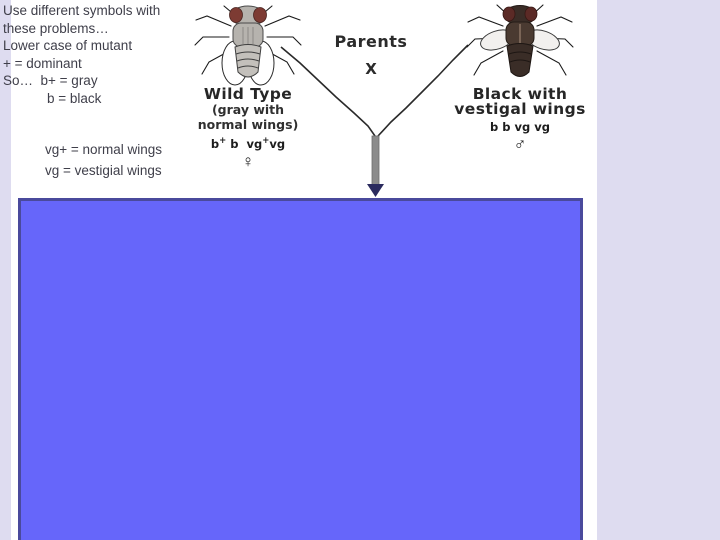 The image size is (720, 540). Describe the element at coordinates (520, 144) in the screenshot. I see `male-symbol-icon: ♂` at that location.